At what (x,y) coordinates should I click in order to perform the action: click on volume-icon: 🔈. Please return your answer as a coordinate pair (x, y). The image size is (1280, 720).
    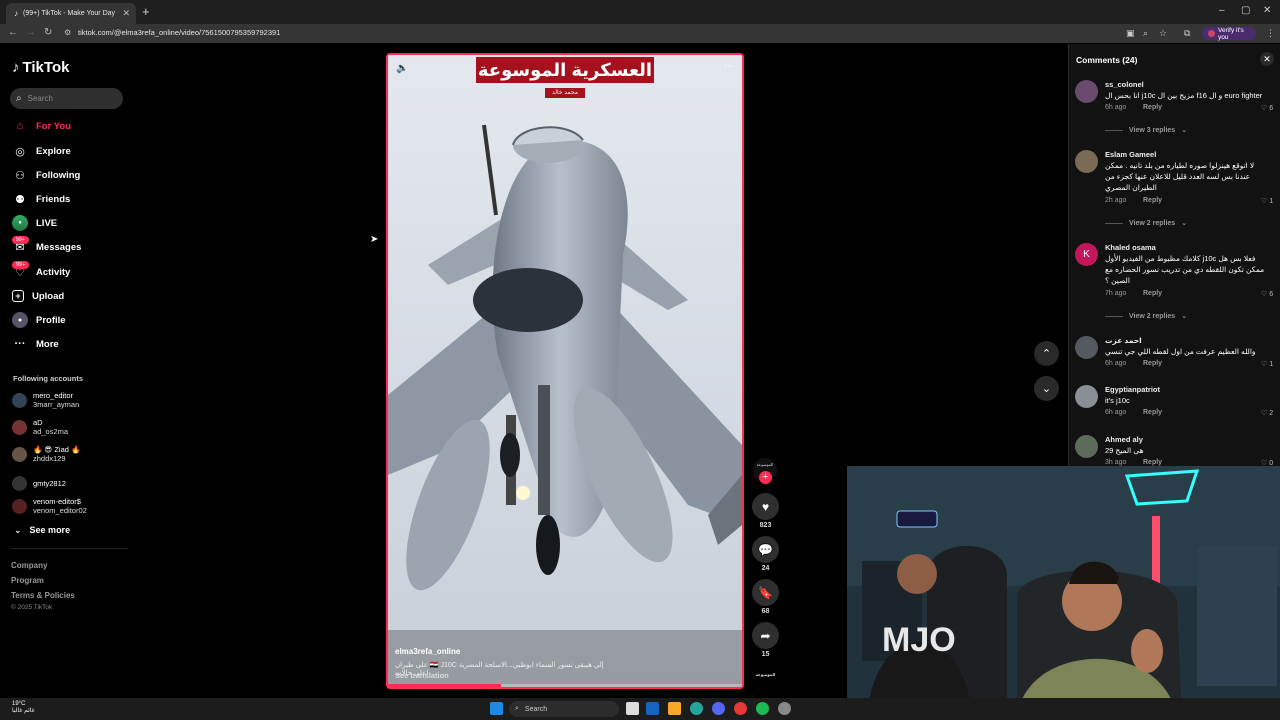
    Looking at the image, I should click on (402, 68).